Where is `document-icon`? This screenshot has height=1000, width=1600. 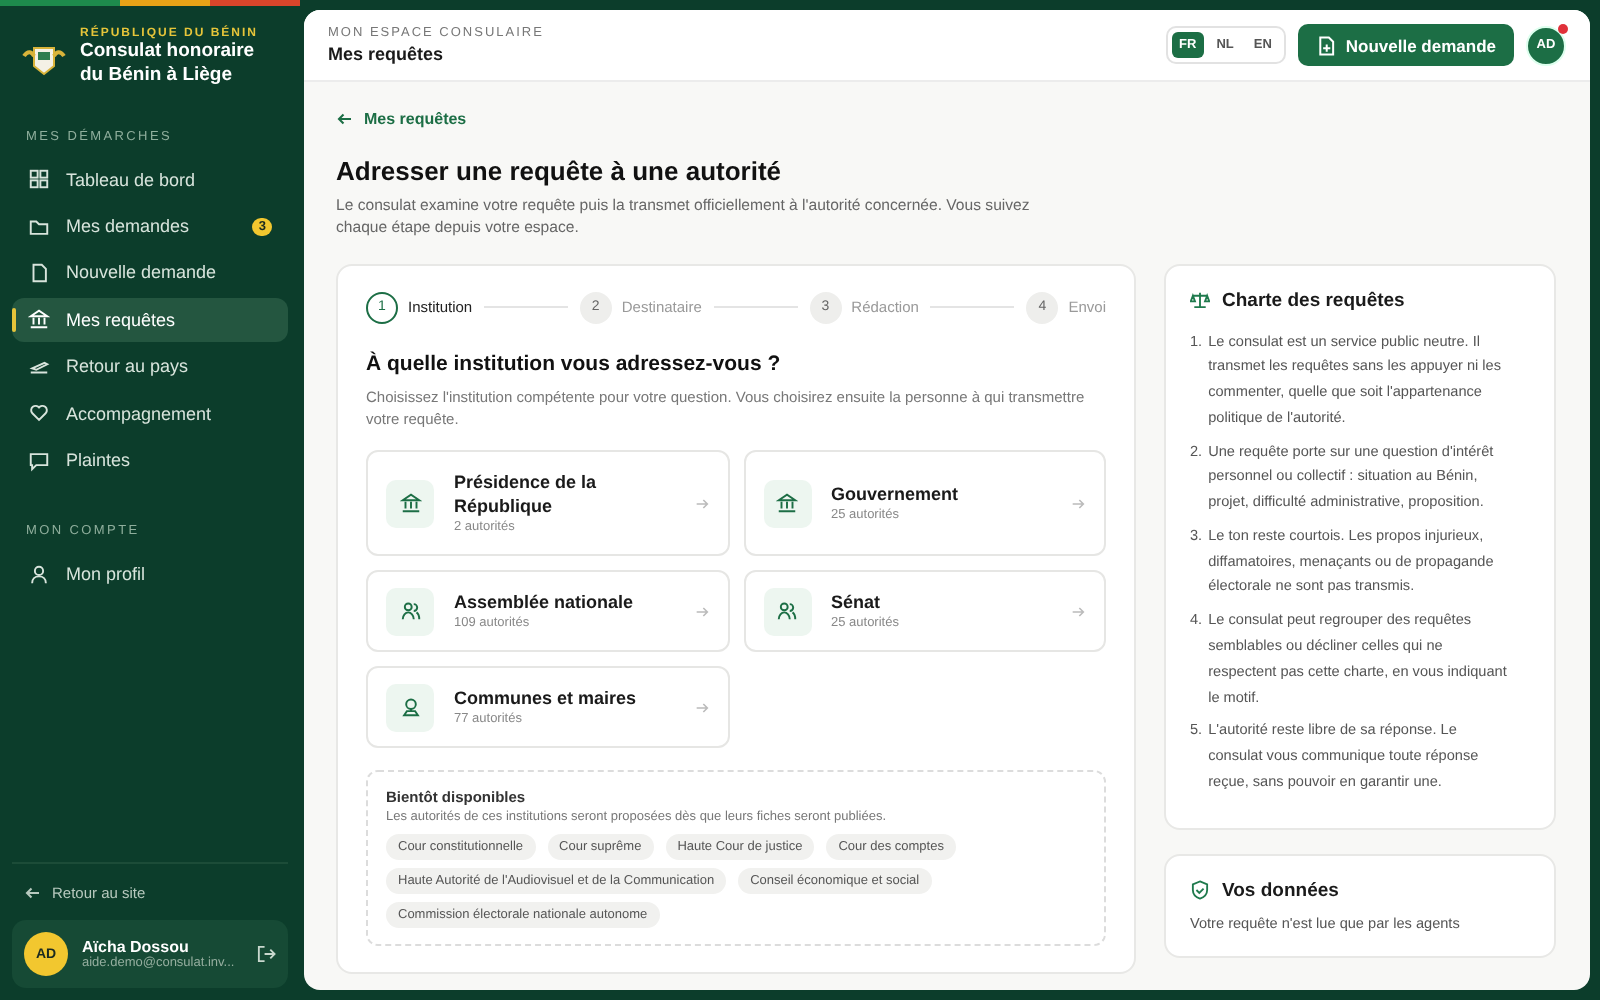
document-icon is located at coordinates (39, 272).